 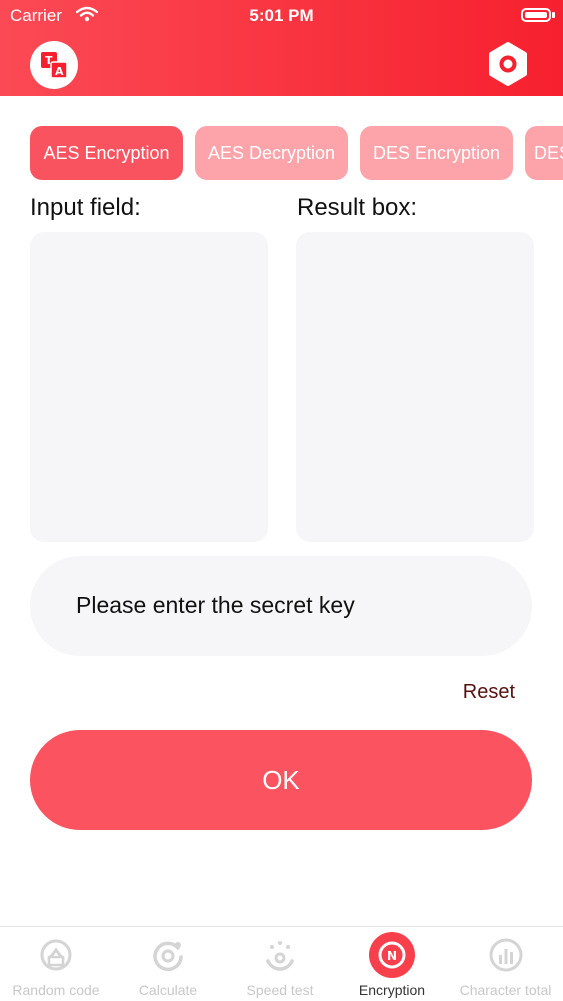 I want to click on tab-des-encryption: DES Encryption, so click(x=436, y=153).